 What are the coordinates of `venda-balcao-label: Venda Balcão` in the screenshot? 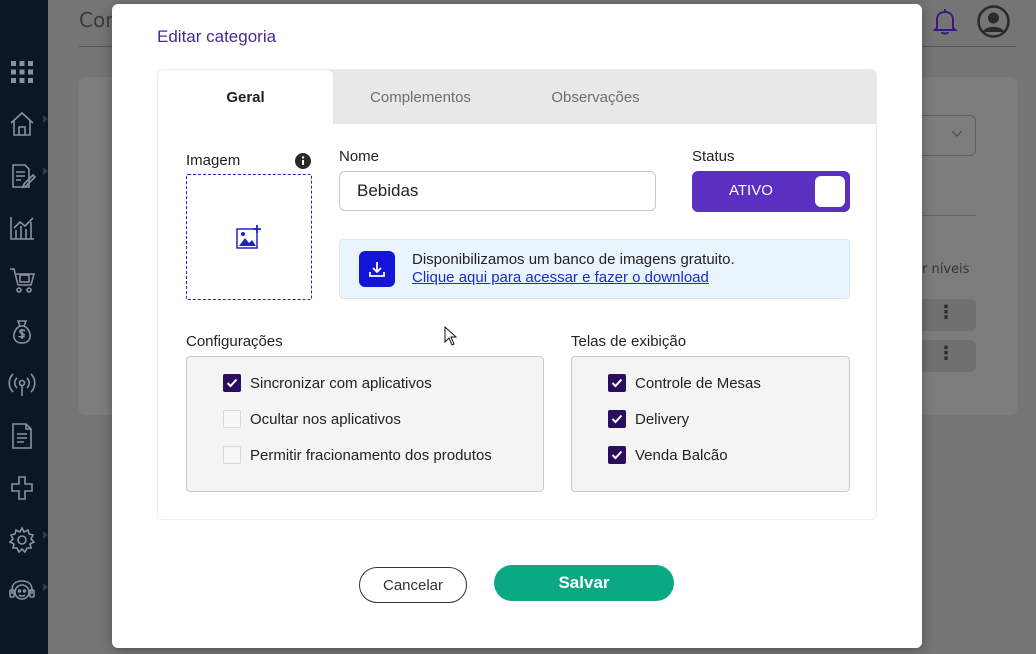 It's located at (681, 455).